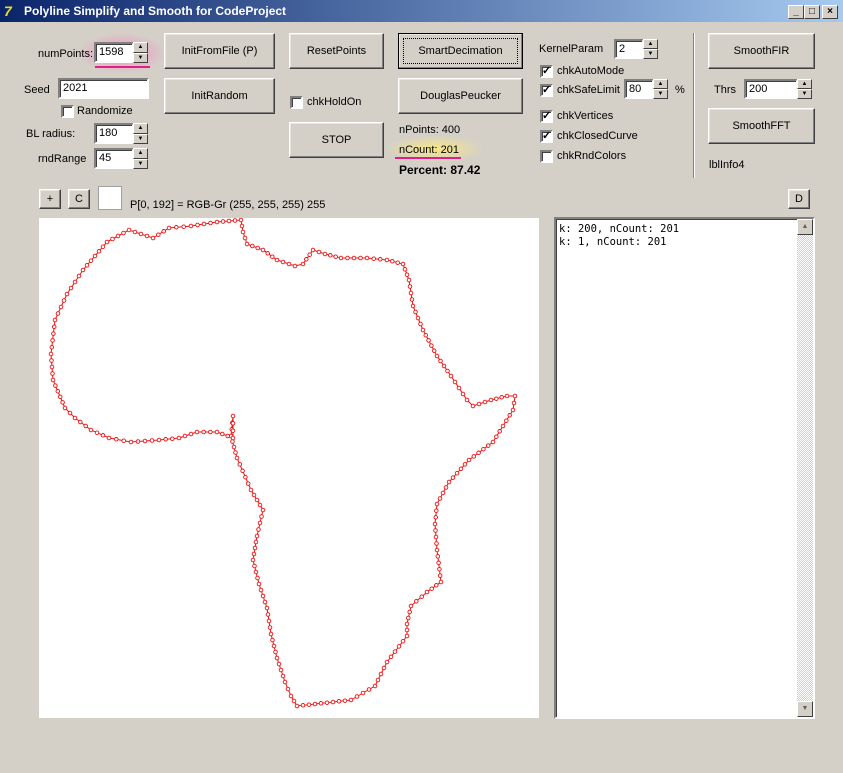 The image size is (843, 773). What do you see at coordinates (228, 205) in the screenshot?
I see `pixel-info-label: P[0, 192] = RGB-Gr (255, 255, 255) 255` at bounding box center [228, 205].